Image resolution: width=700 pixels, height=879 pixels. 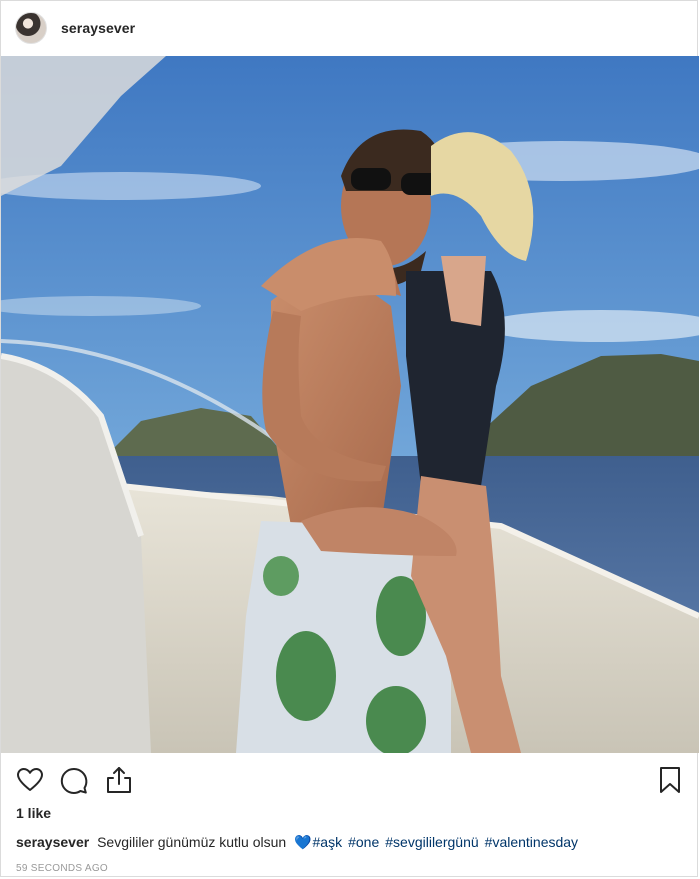 I want to click on blue-heart-emoji: 💙, so click(x=303, y=842).